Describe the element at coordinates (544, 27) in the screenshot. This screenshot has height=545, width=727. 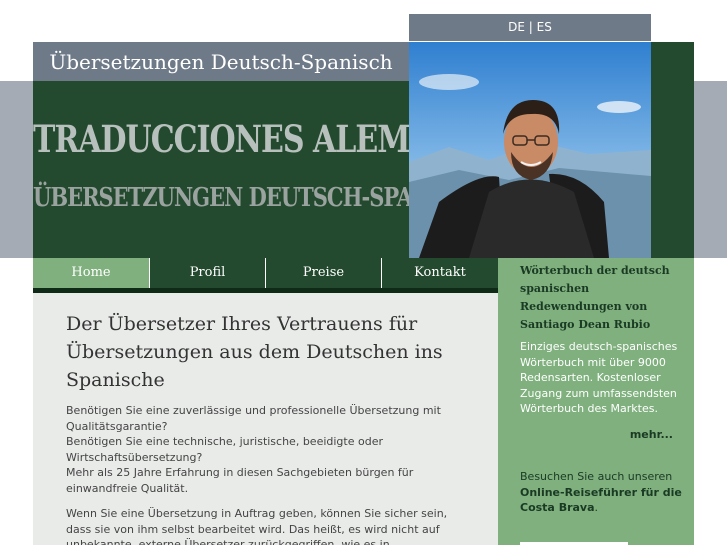
I see `lang-es-link: ES` at that location.